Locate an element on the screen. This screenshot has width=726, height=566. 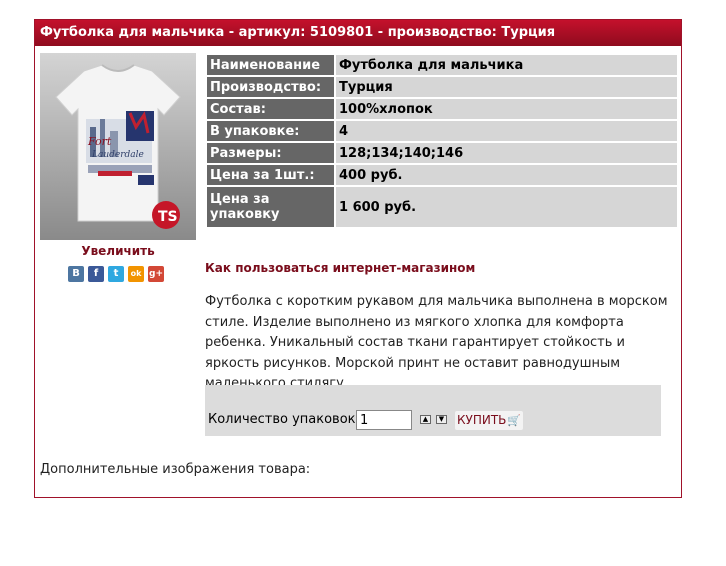
spec-key: Наименование is located at coordinates (270, 65).